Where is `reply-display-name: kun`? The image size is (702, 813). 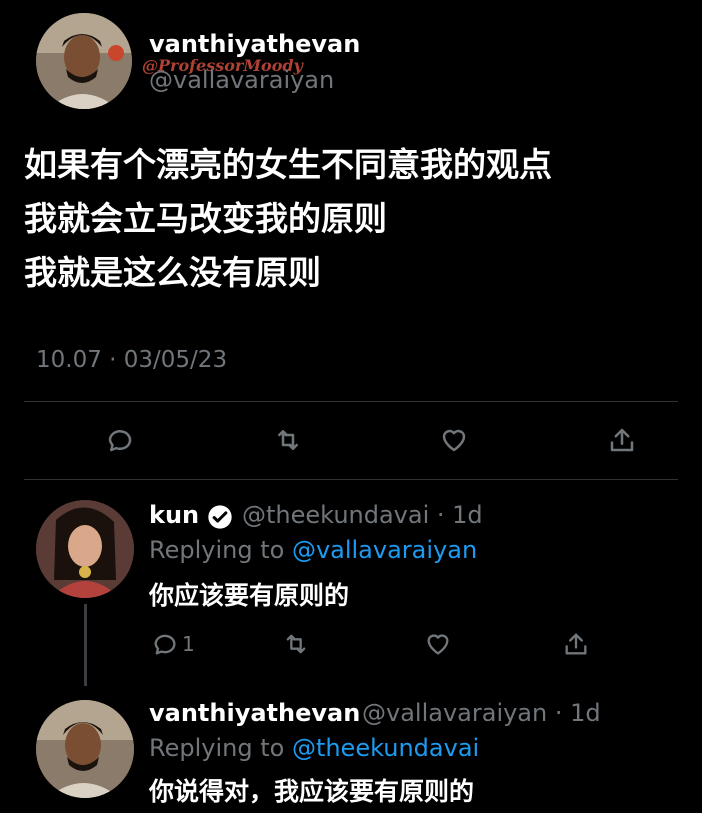
reply-display-name: kun is located at coordinates (174, 515).